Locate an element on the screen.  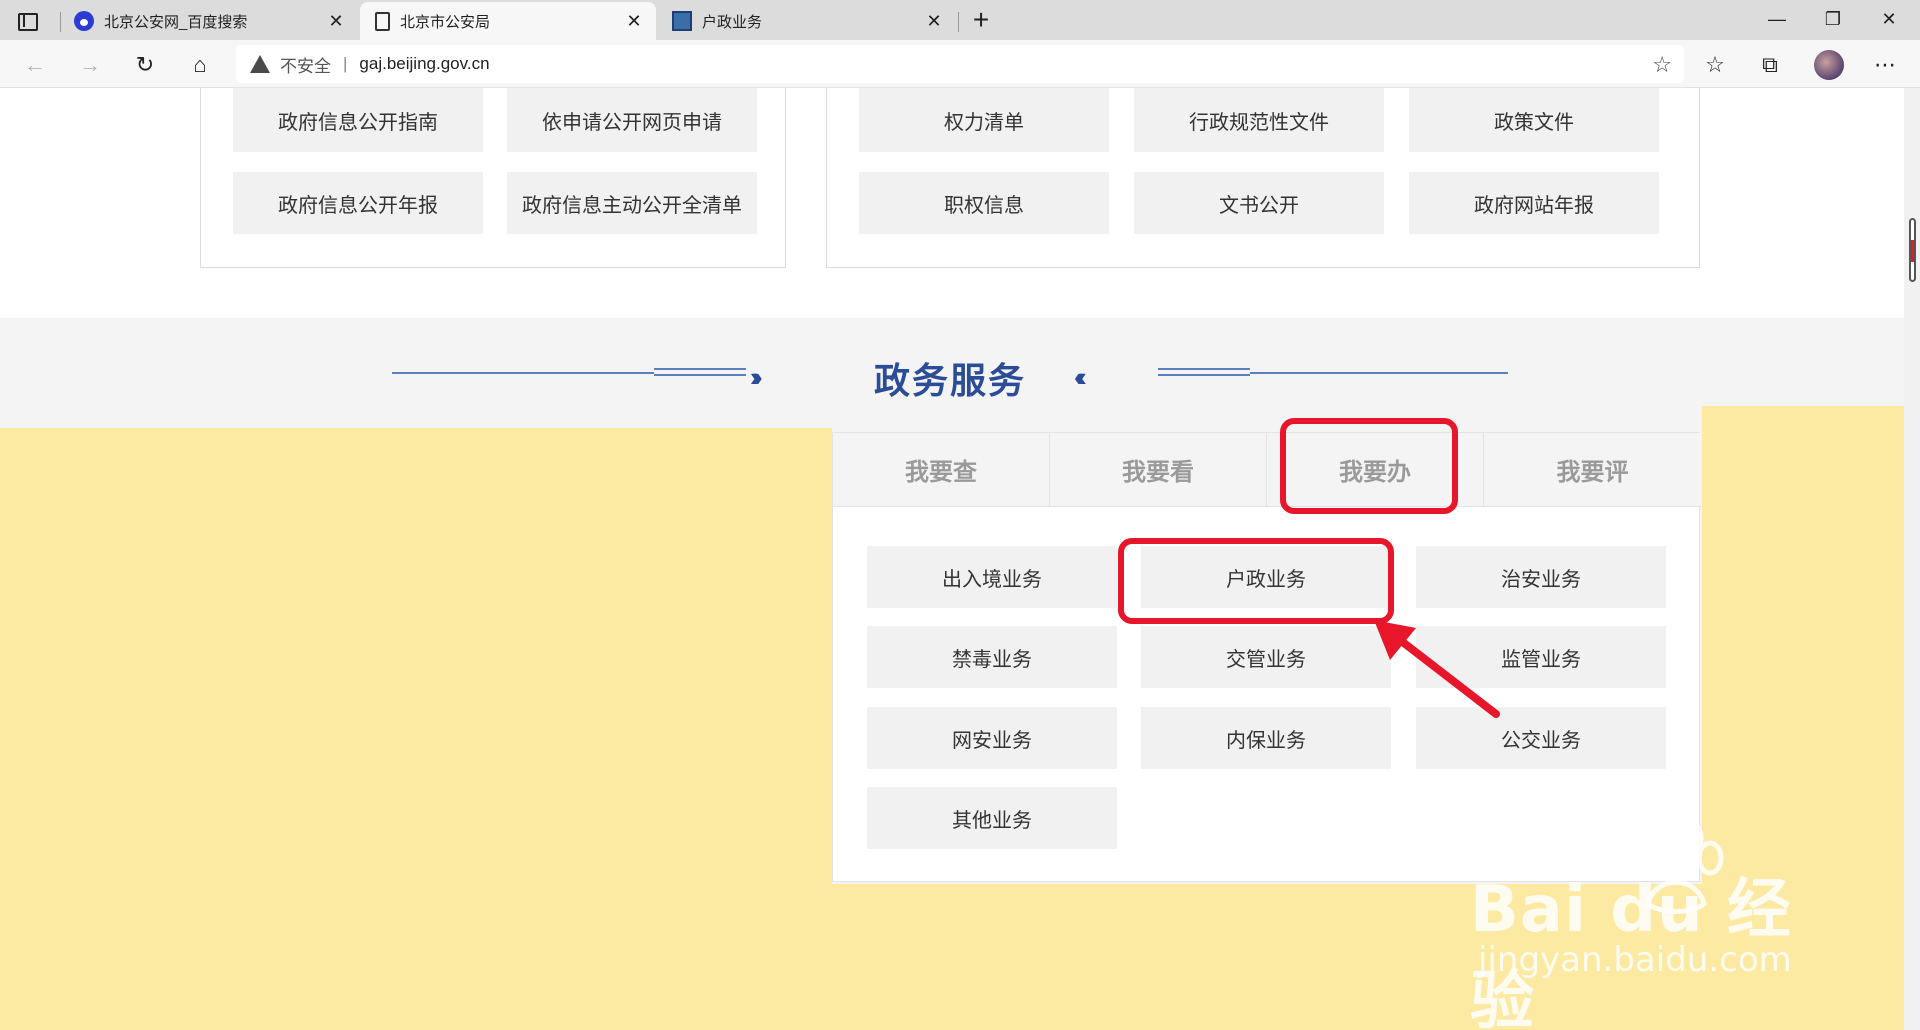
policy-panel: 权力清单 行政规范性文件 政策文件 职权信息 文书公开 政府网站年报 is located at coordinates (1263, 178).